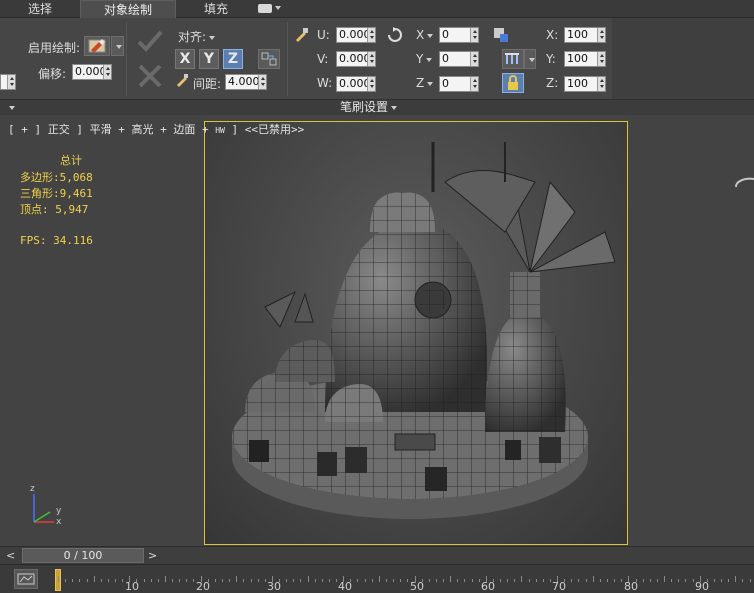 The image size is (754, 593). Describe the element at coordinates (445, 34) in the screenshot. I see `rotate-x-value: 0` at that location.